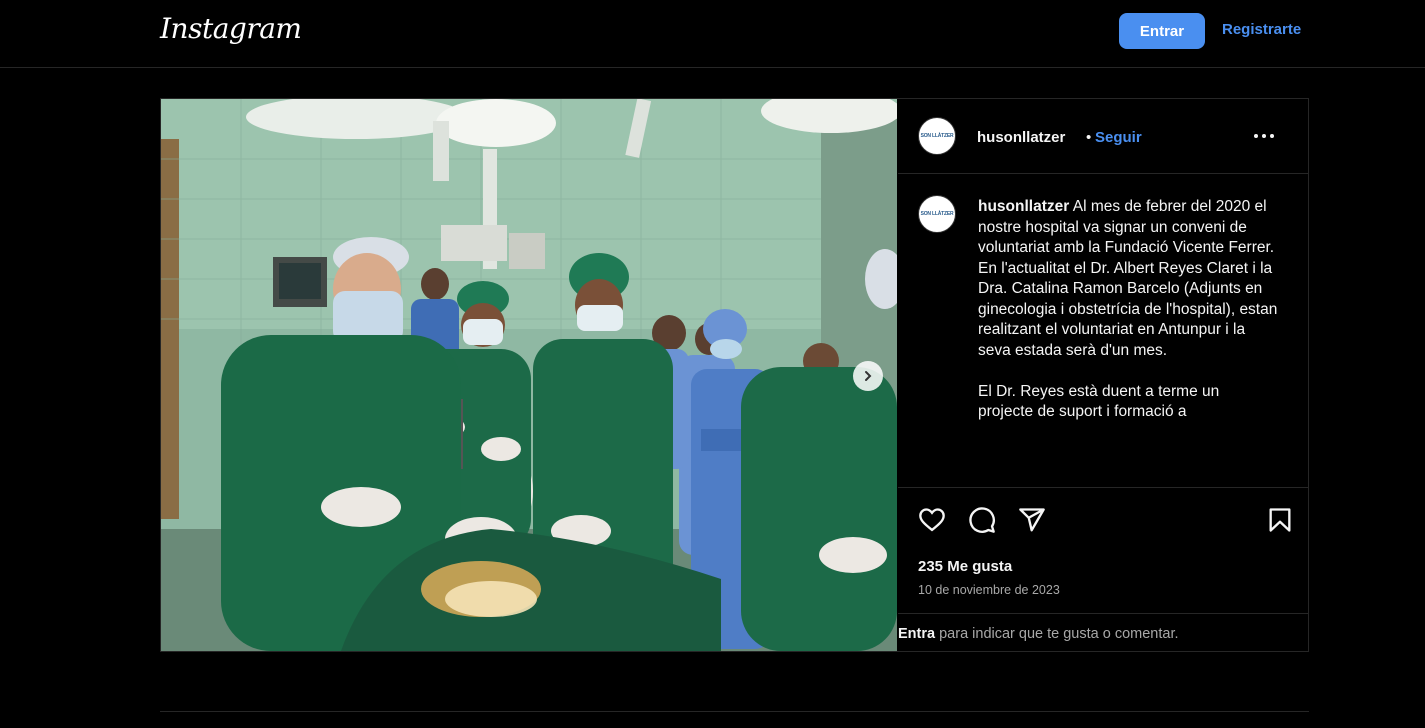  I want to click on follow-button: Seguir, so click(1118, 137).